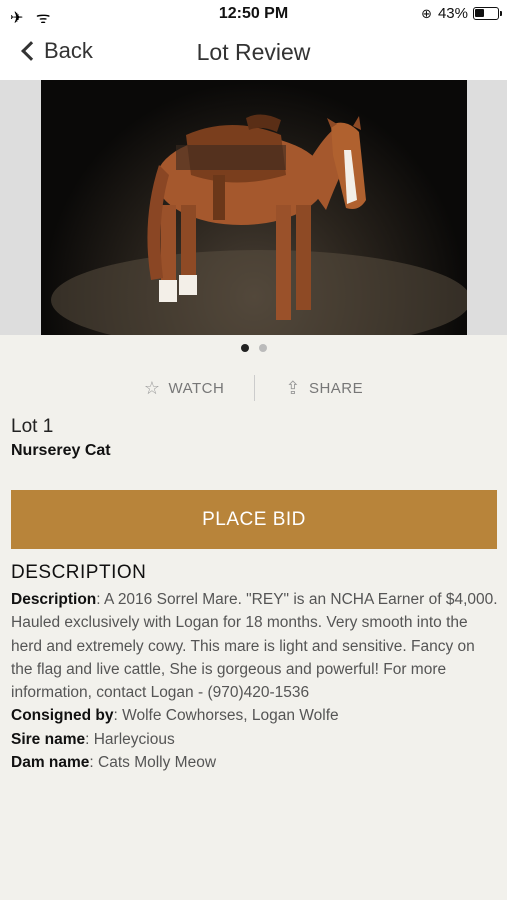  What do you see at coordinates (255, 739) in the screenshot?
I see `sire-row: Sire name: Harleycious` at bounding box center [255, 739].